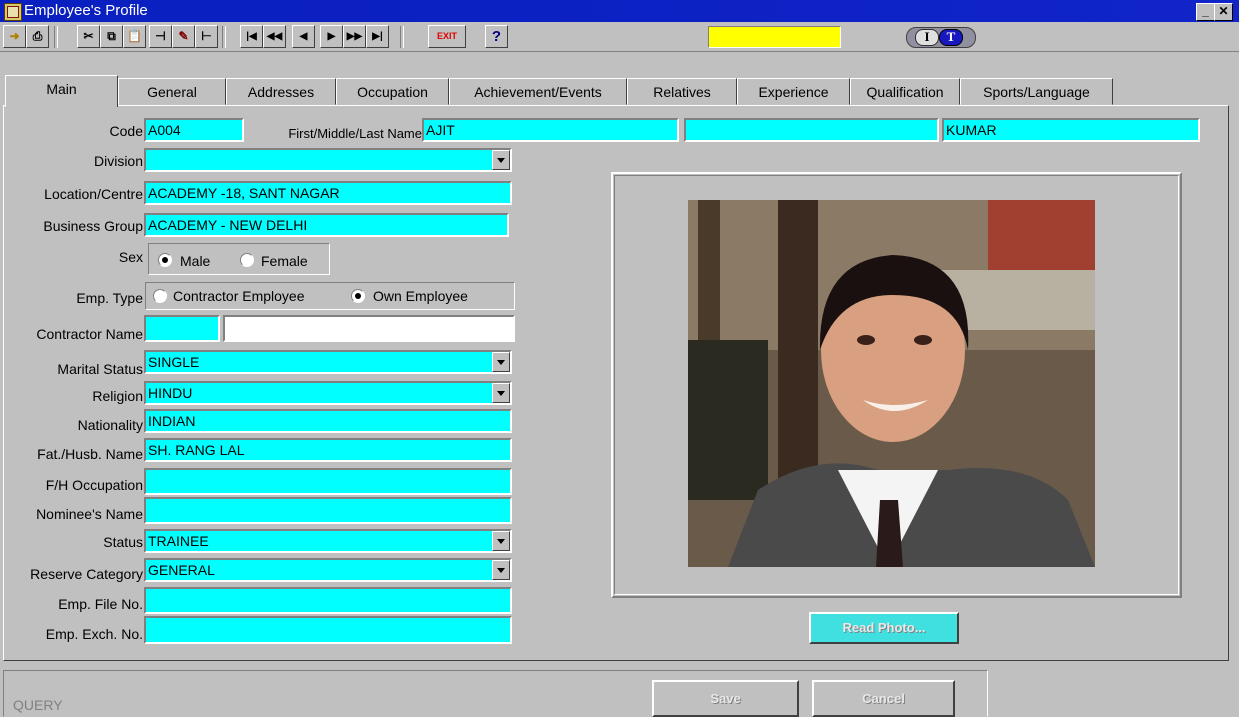 The height and width of the screenshot is (717, 1239). What do you see at coordinates (118, 161) in the screenshot?
I see `division-label: Division` at bounding box center [118, 161].